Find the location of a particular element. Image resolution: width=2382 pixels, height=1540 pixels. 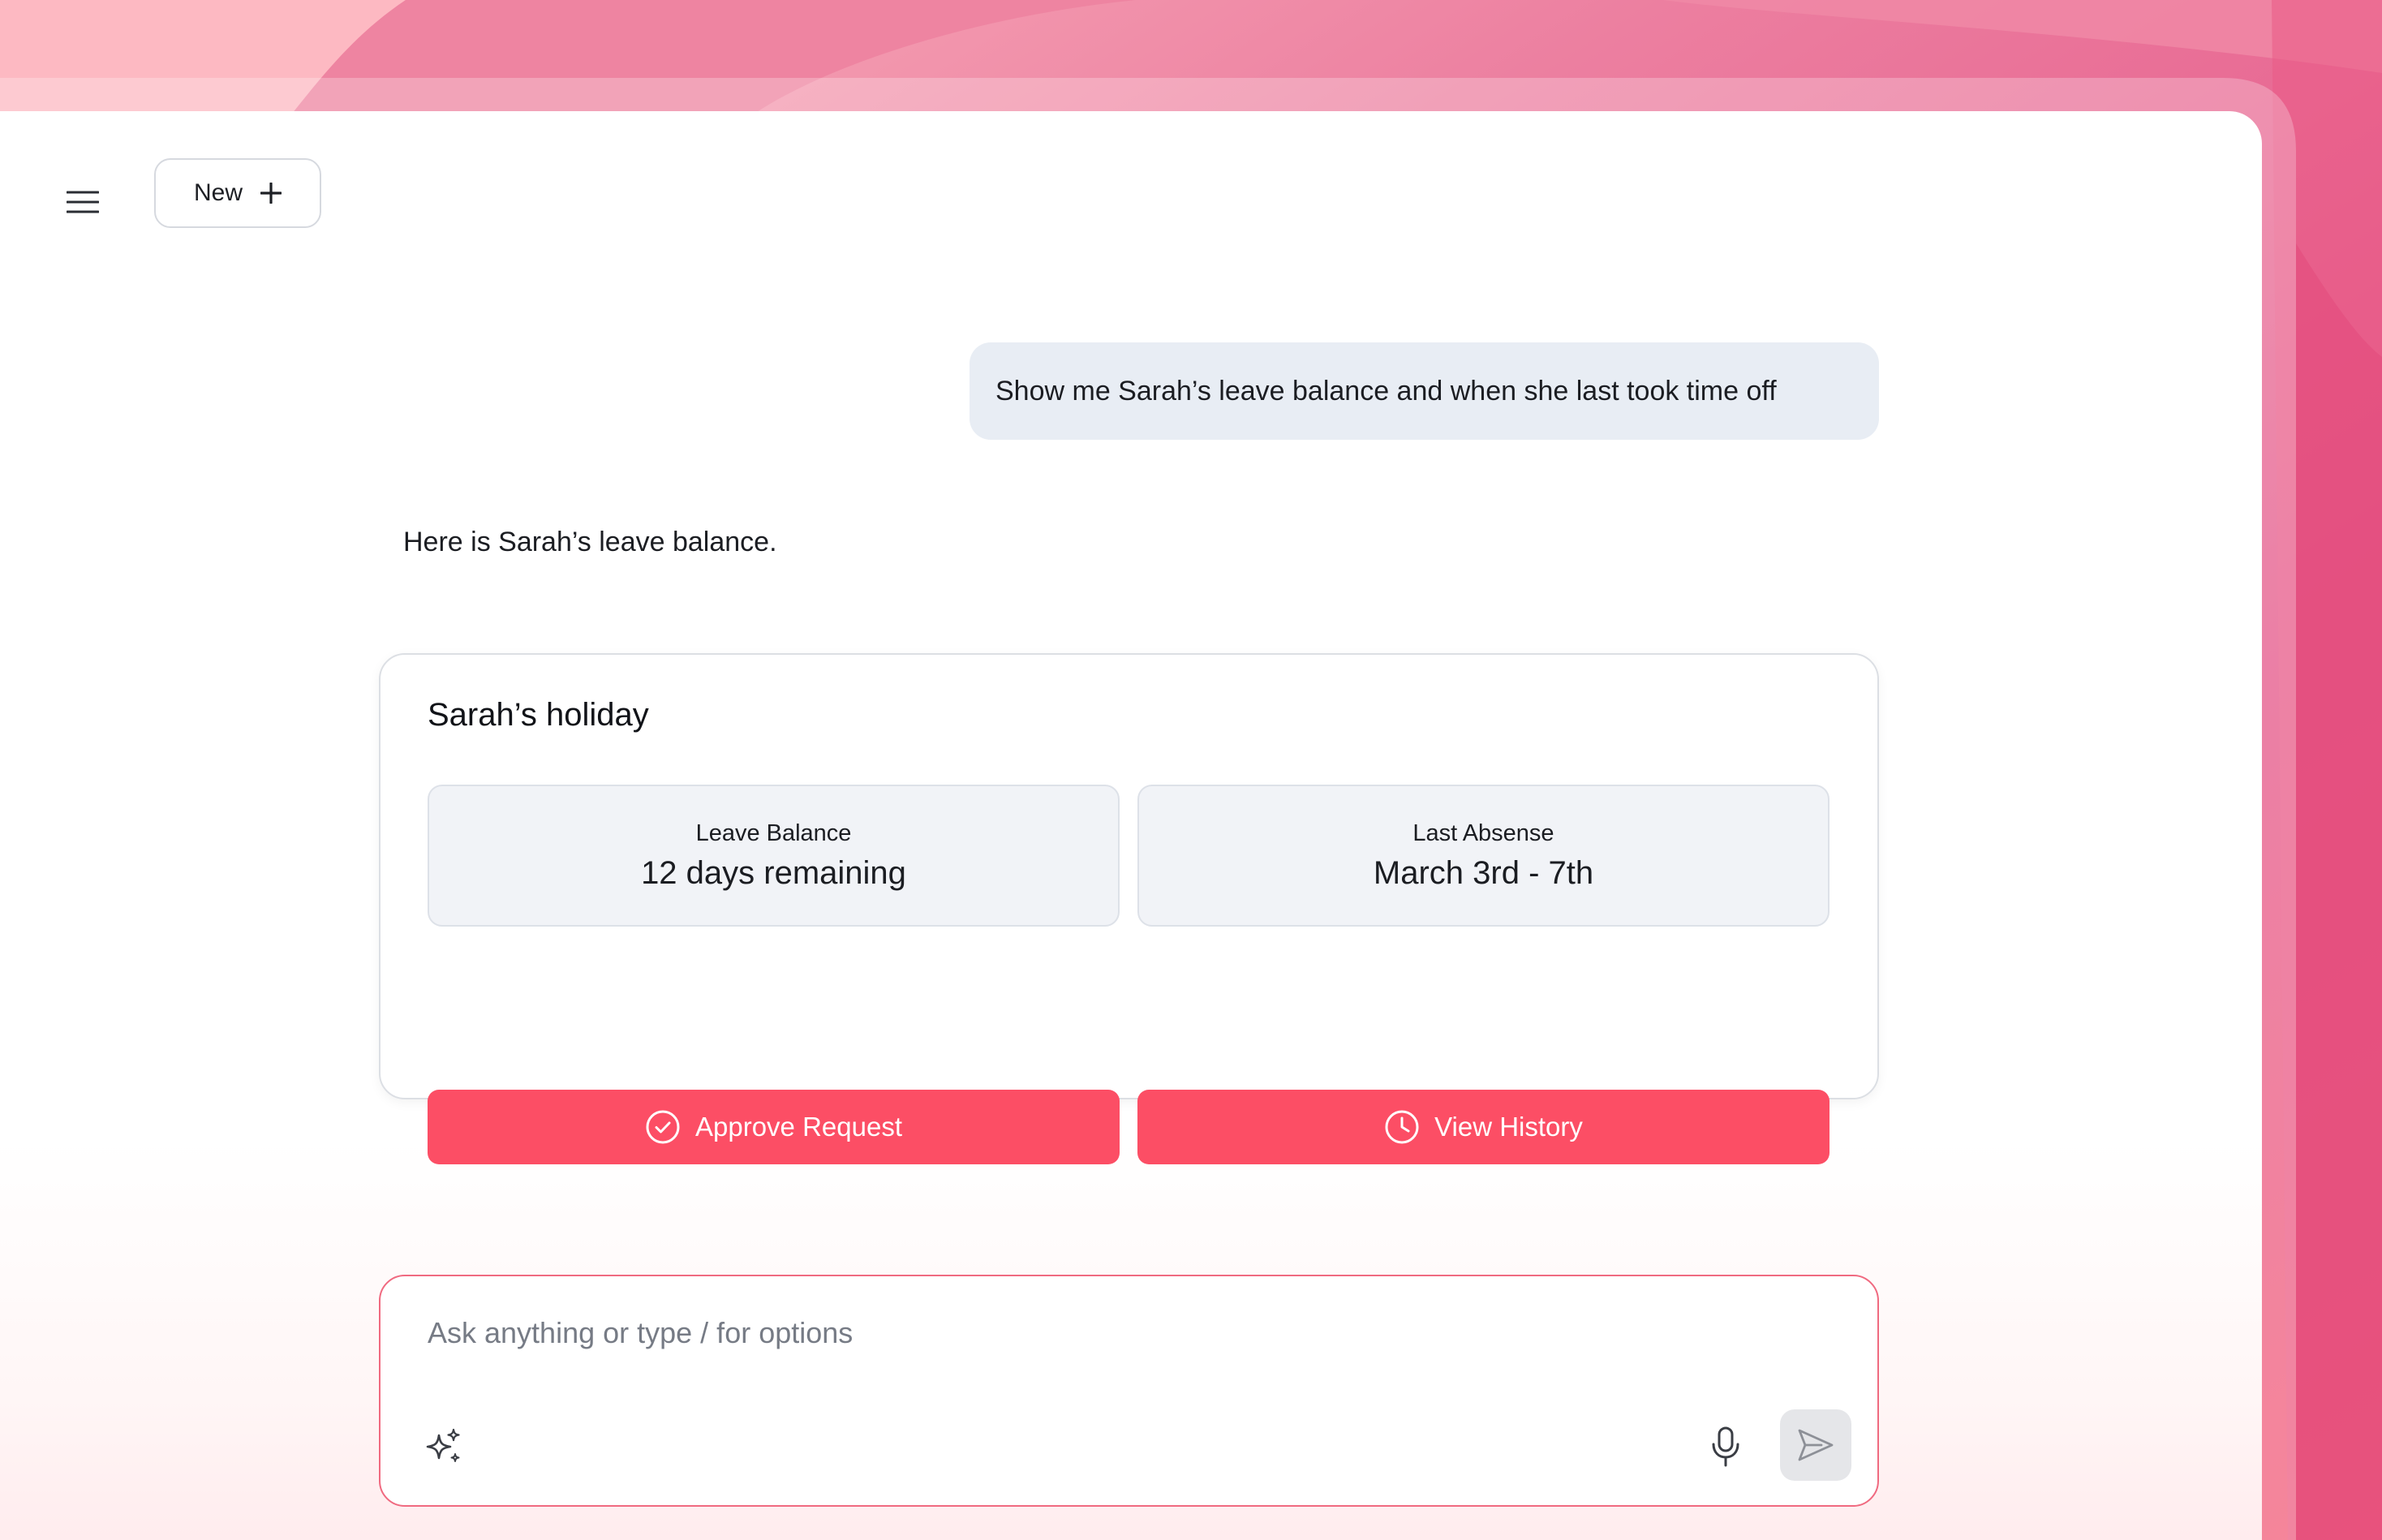

stat-label: Leave Balance is located at coordinates (773, 832).